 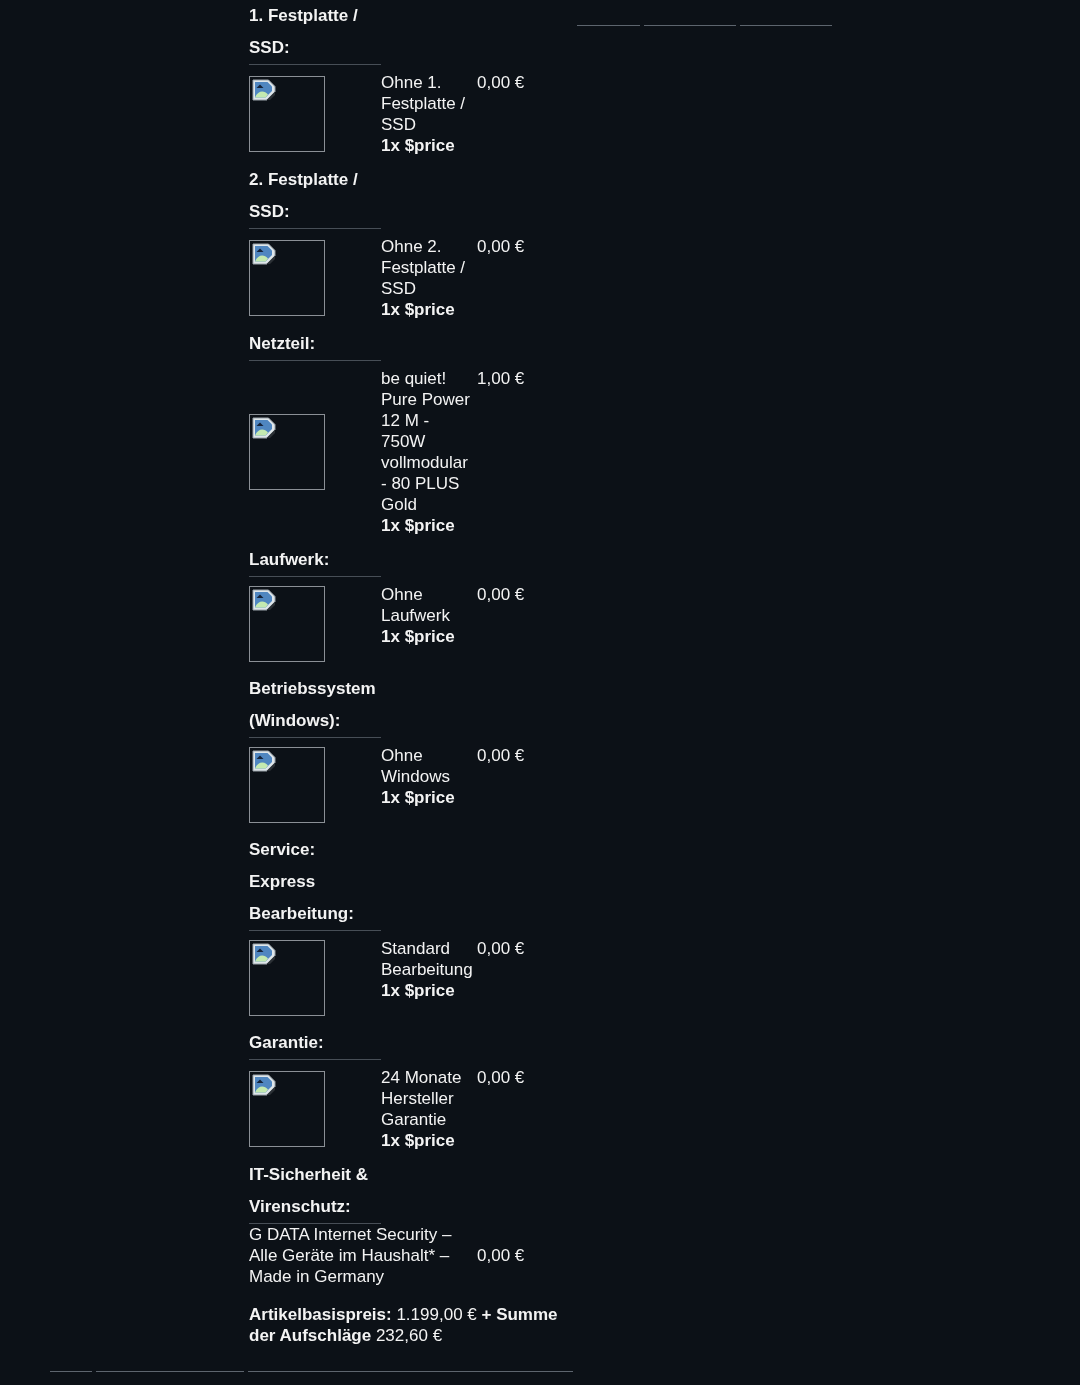 What do you see at coordinates (315, 1043) in the screenshot?
I see `section-heading: Garantie:` at bounding box center [315, 1043].